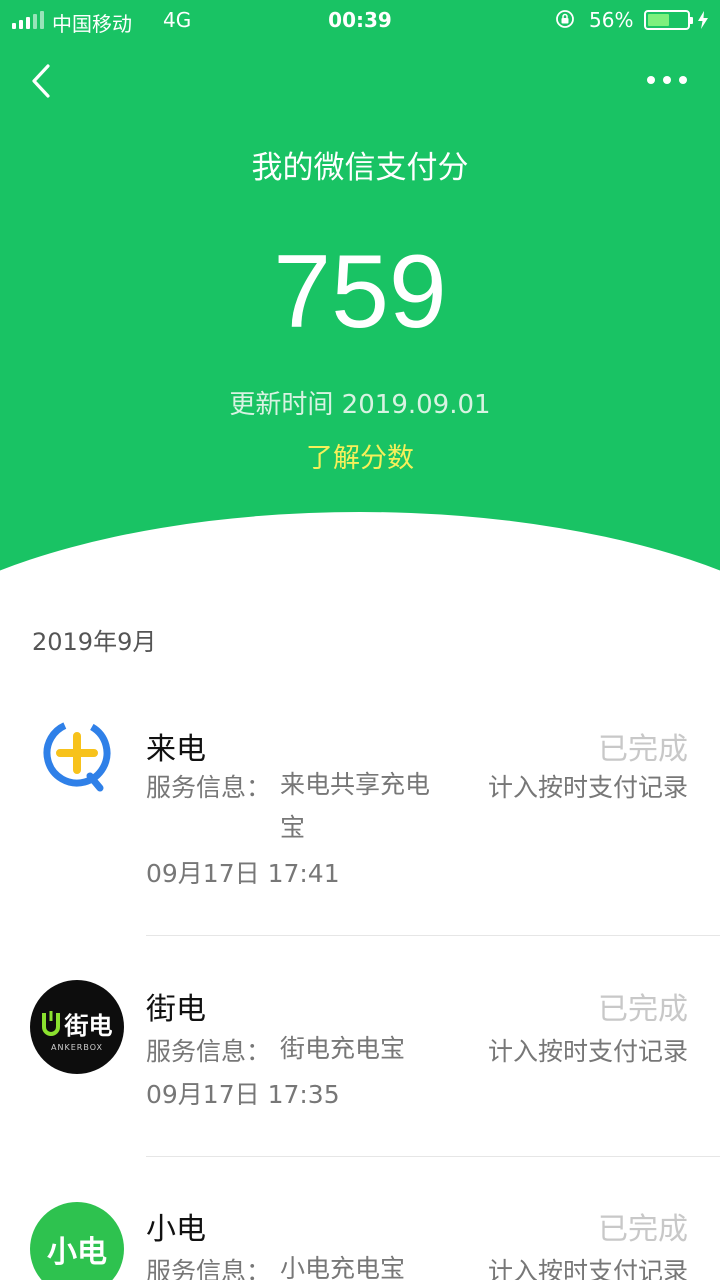  What do you see at coordinates (94, 642) in the screenshot?
I see `month-heading: 2019年9月` at bounding box center [94, 642].